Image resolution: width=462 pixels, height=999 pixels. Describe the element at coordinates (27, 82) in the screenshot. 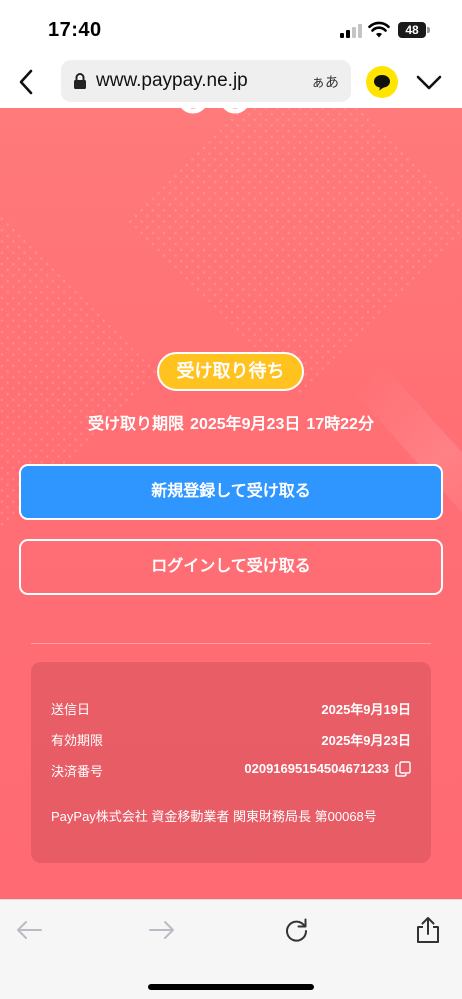

I see `back-chevron-icon` at that location.